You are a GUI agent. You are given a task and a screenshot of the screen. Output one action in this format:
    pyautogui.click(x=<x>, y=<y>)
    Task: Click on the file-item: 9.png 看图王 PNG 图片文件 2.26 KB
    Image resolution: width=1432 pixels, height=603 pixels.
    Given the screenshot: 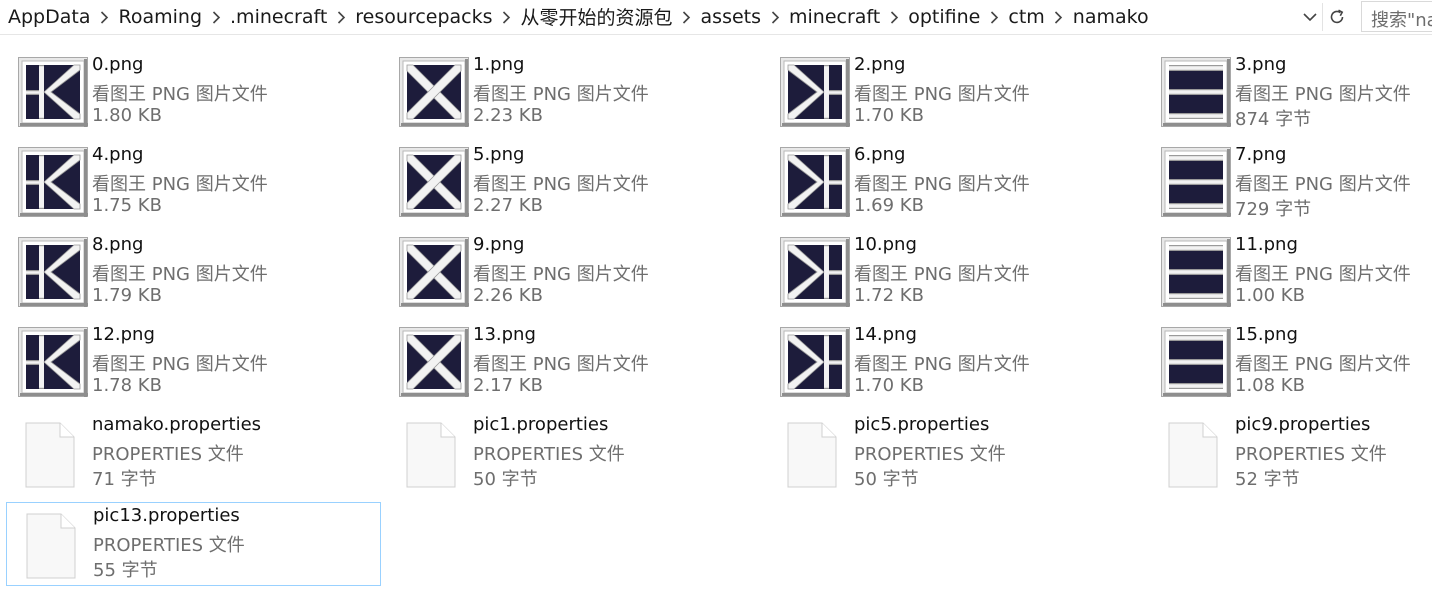 What is the action you would take?
    pyautogui.click(x=574, y=274)
    